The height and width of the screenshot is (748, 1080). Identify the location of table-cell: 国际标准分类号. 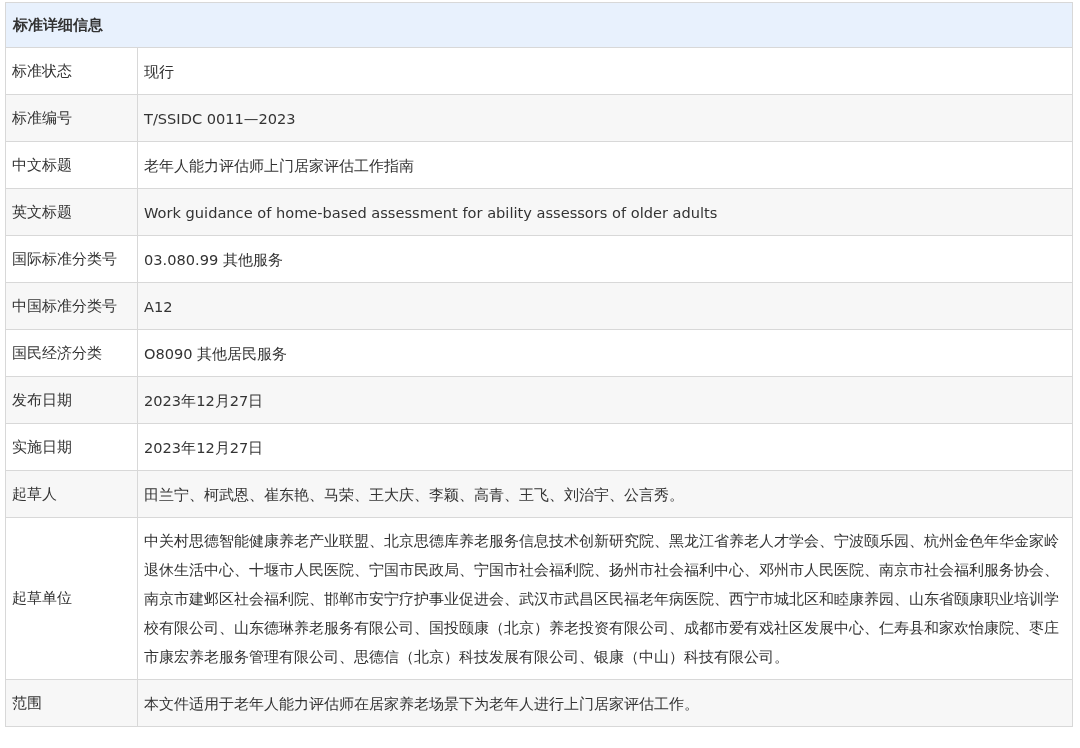
(71, 259).